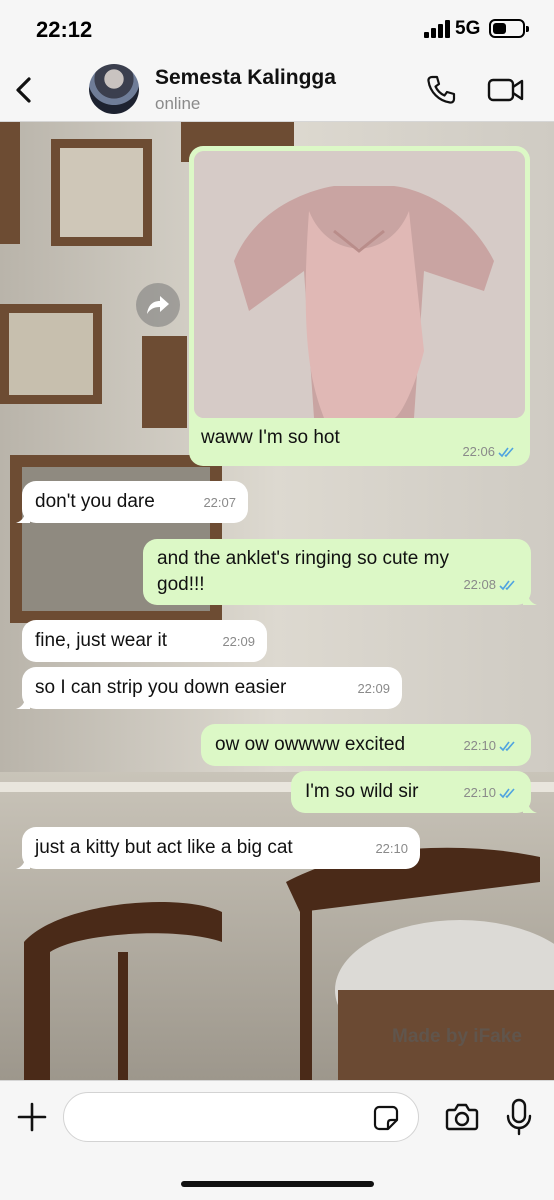 The width and height of the screenshot is (554, 1200). What do you see at coordinates (241, 1117) in the screenshot?
I see `message-input` at bounding box center [241, 1117].